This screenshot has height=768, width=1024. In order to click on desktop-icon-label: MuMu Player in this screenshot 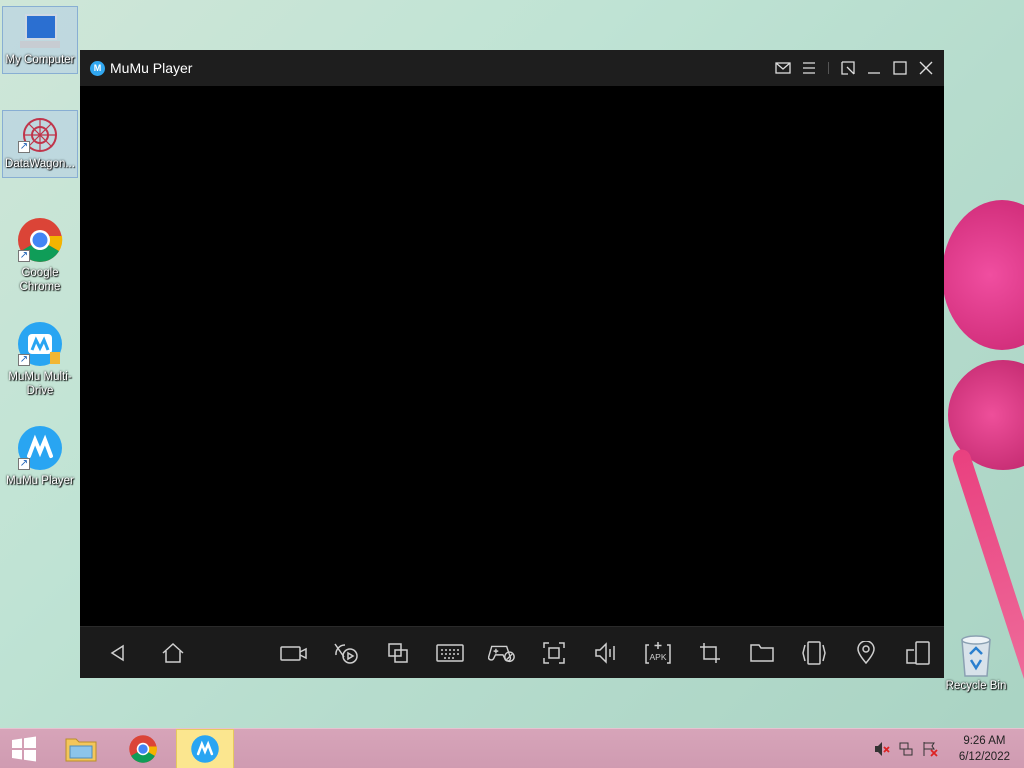, I will do `click(40, 481)`.